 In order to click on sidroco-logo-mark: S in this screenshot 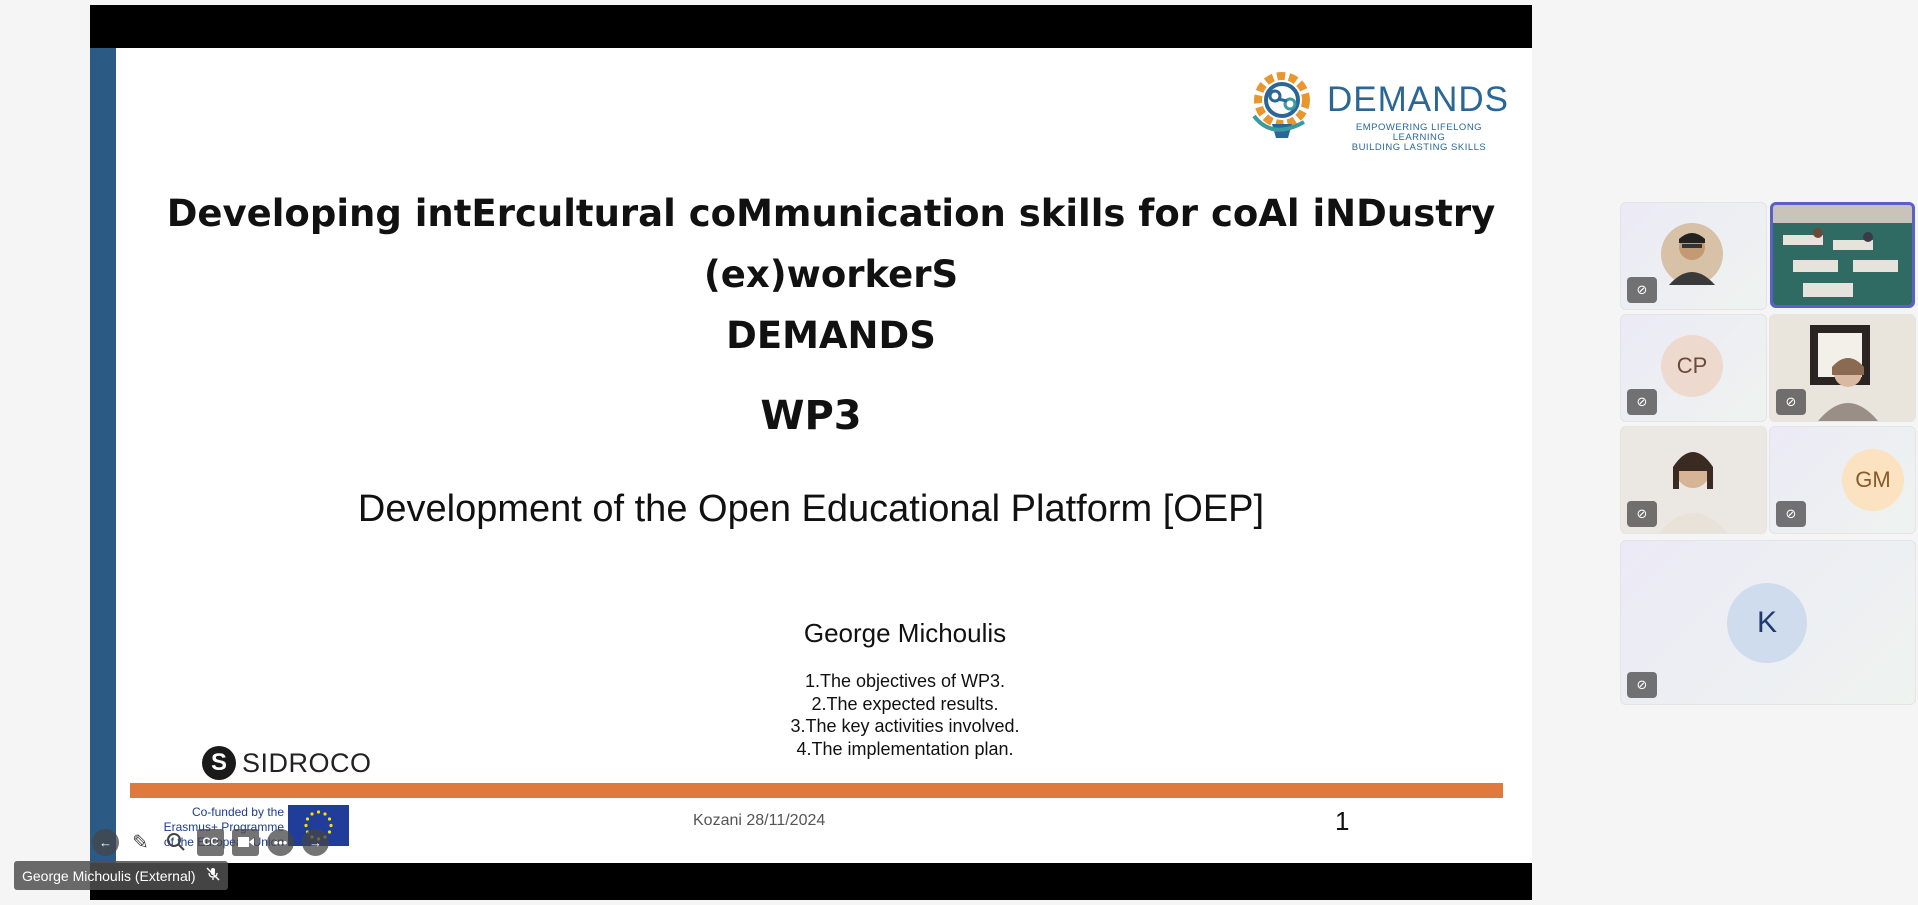, I will do `click(219, 763)`.